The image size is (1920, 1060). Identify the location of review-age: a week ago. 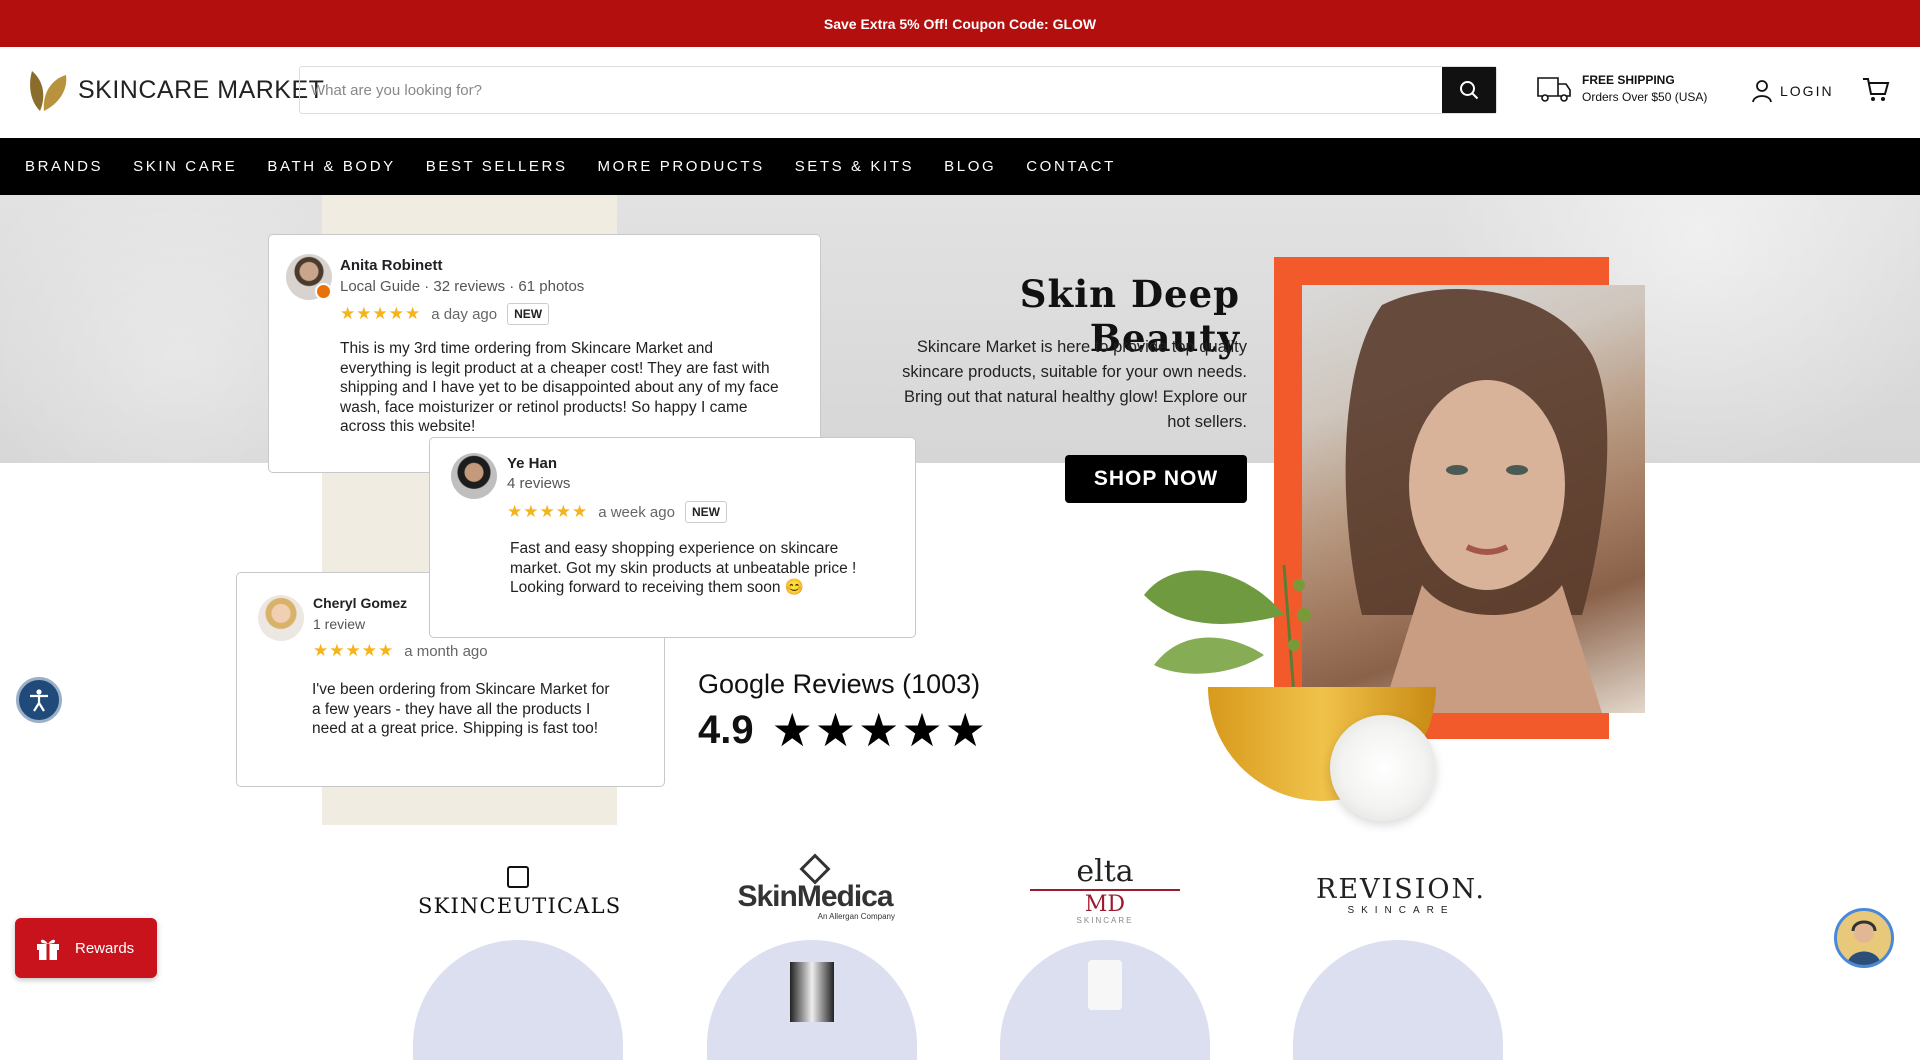
(636, 512).